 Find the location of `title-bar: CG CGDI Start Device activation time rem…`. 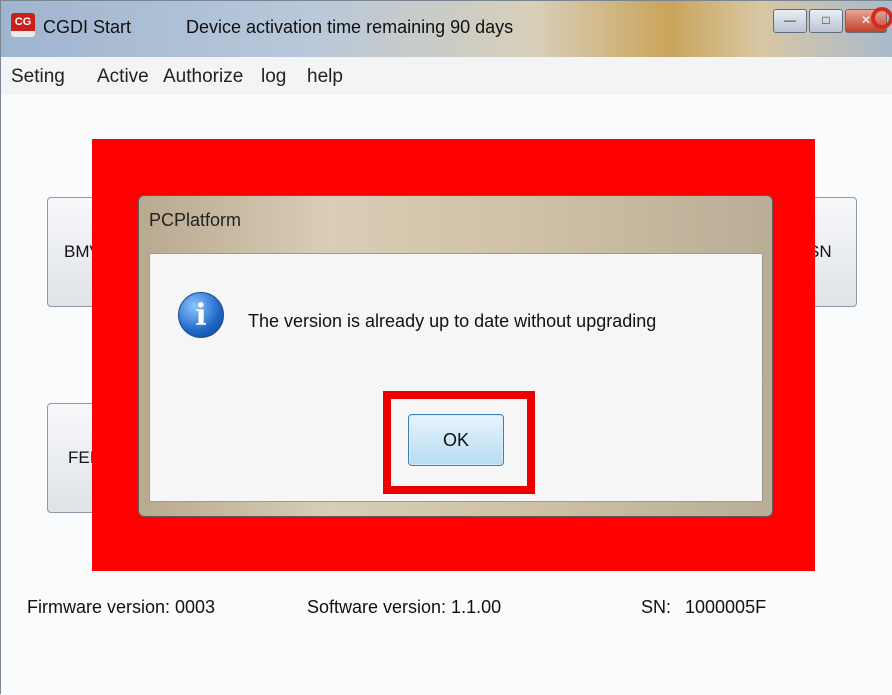

title-bar: CG CGDI Start Device activation time rem… is located at coordinates (446, 29).